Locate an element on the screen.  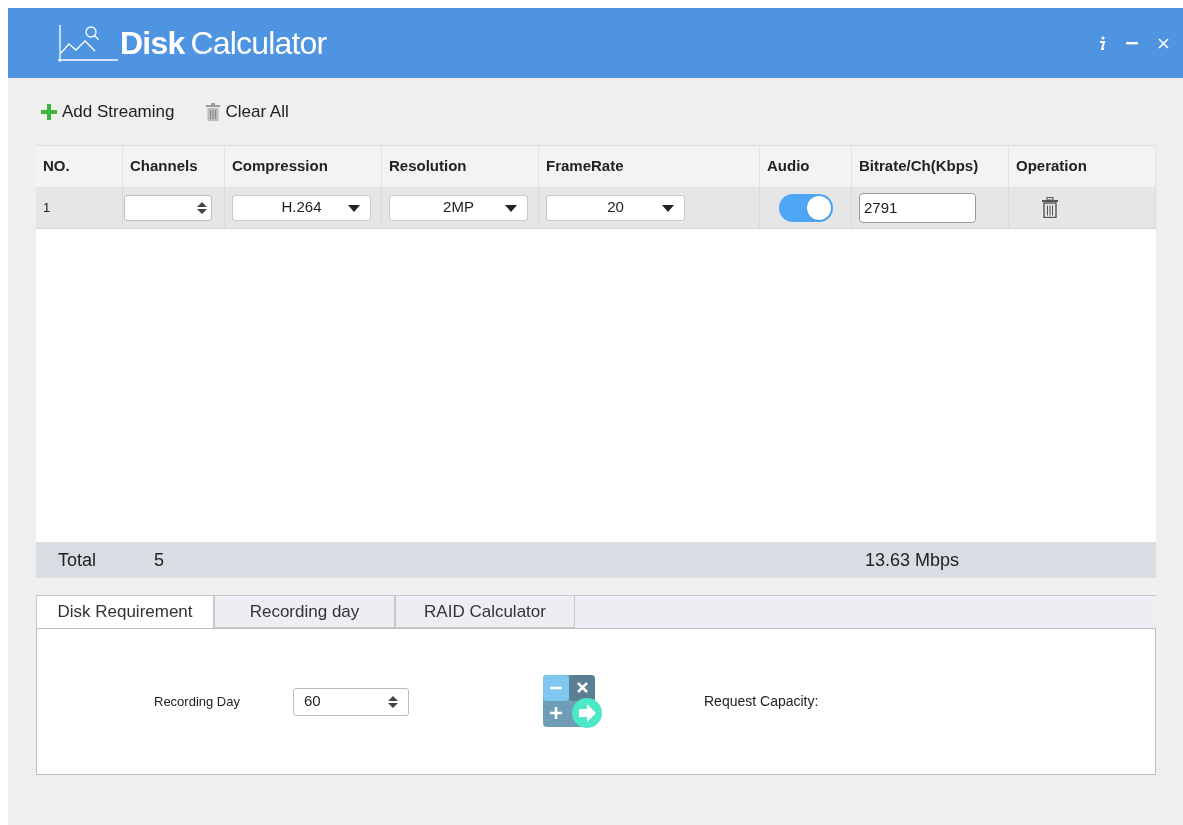
minimize-icon is located at coordinates (1132, 43).